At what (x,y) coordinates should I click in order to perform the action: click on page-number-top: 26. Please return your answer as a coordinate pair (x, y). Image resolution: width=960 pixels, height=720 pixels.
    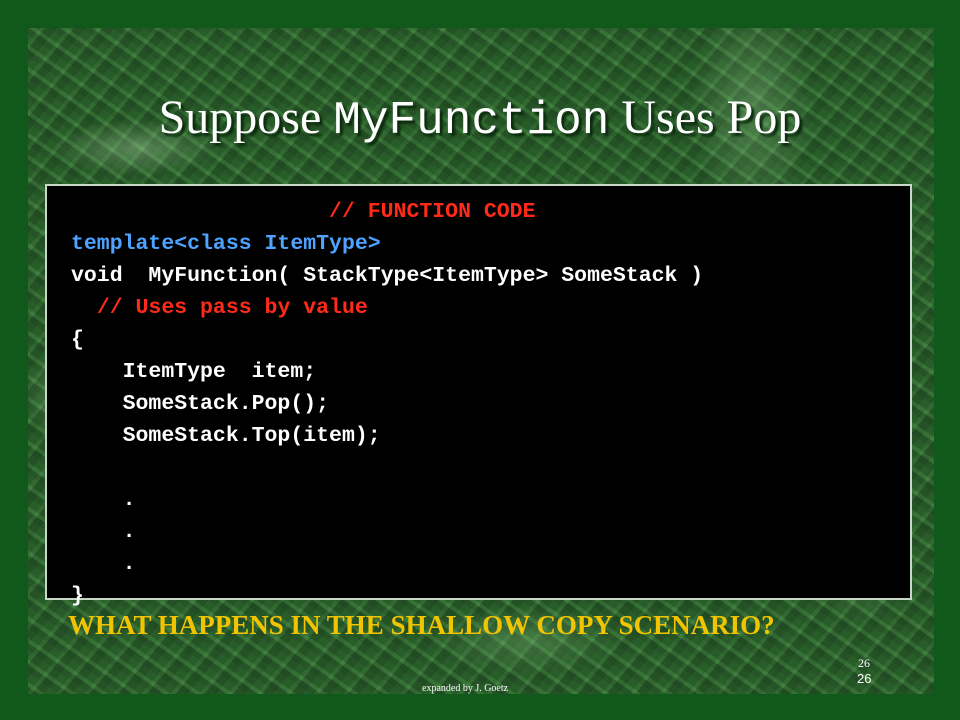
    Looking at the image, I should click on (864, 663).